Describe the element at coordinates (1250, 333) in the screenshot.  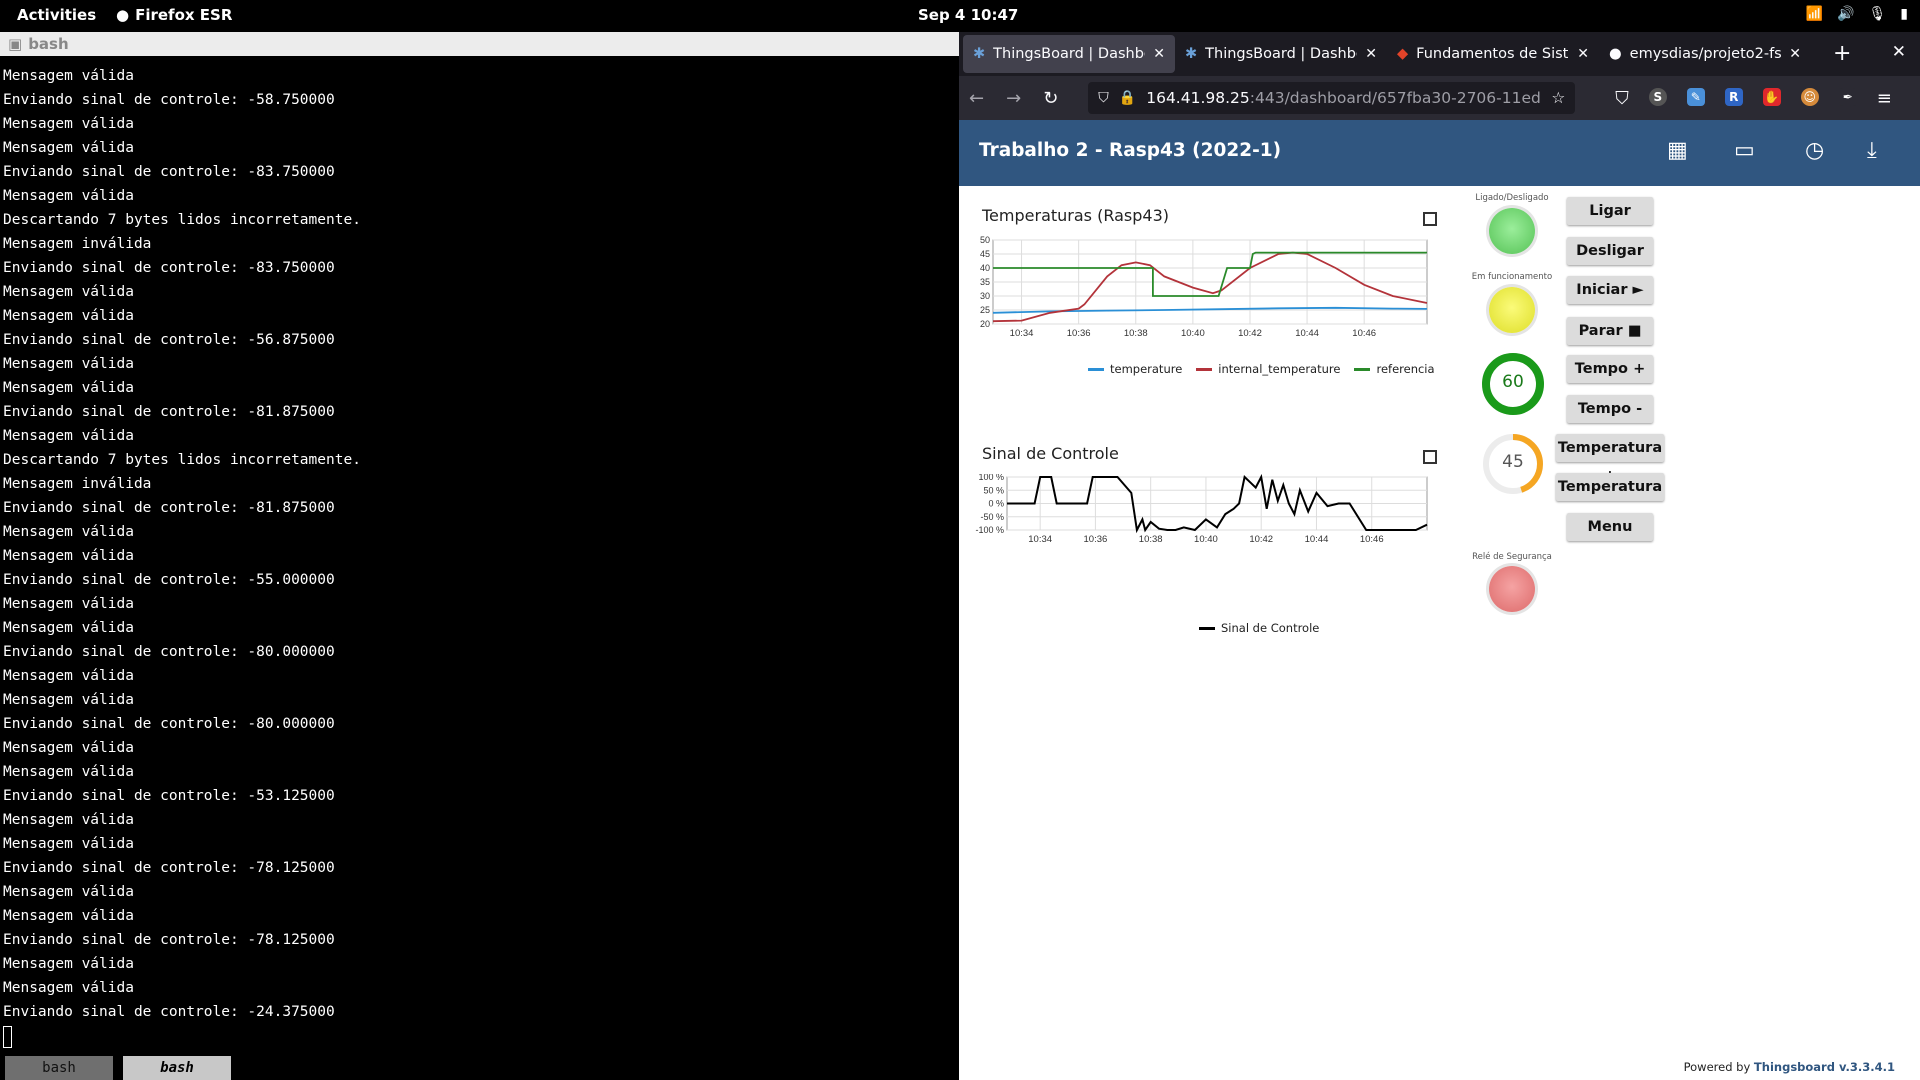
I see `x-tick-label: 10:42` at that location.